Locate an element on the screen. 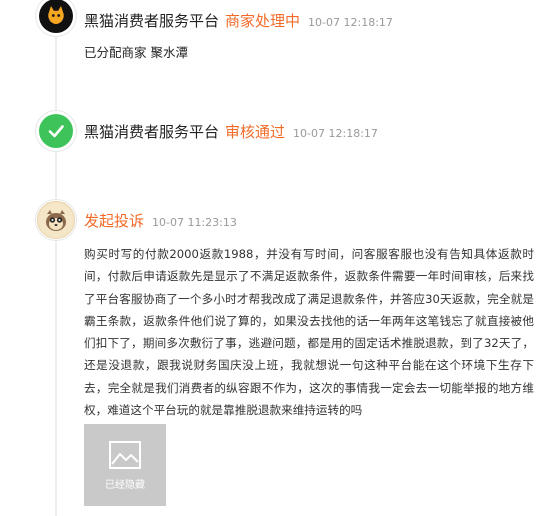  status-label: 商家处理中 is located at coordinates (263, 21).